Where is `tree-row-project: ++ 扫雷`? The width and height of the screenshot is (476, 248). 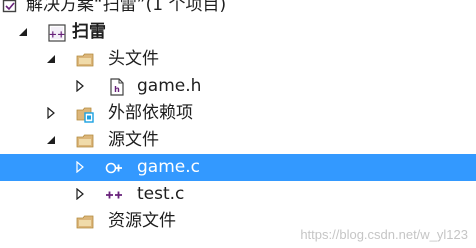
tree-row-project: ++ 扫雷 is located at coordinates (238, 32).